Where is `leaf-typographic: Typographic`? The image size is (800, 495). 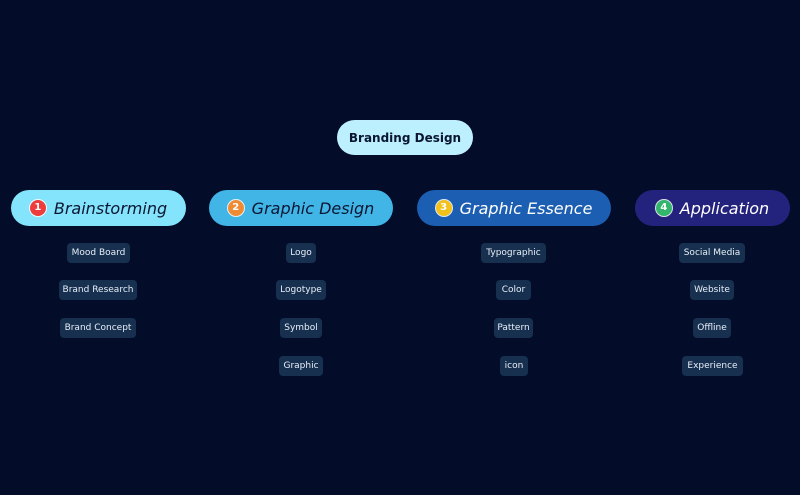
leaf-typographic: Typographic is located at coordinates (513, 253).